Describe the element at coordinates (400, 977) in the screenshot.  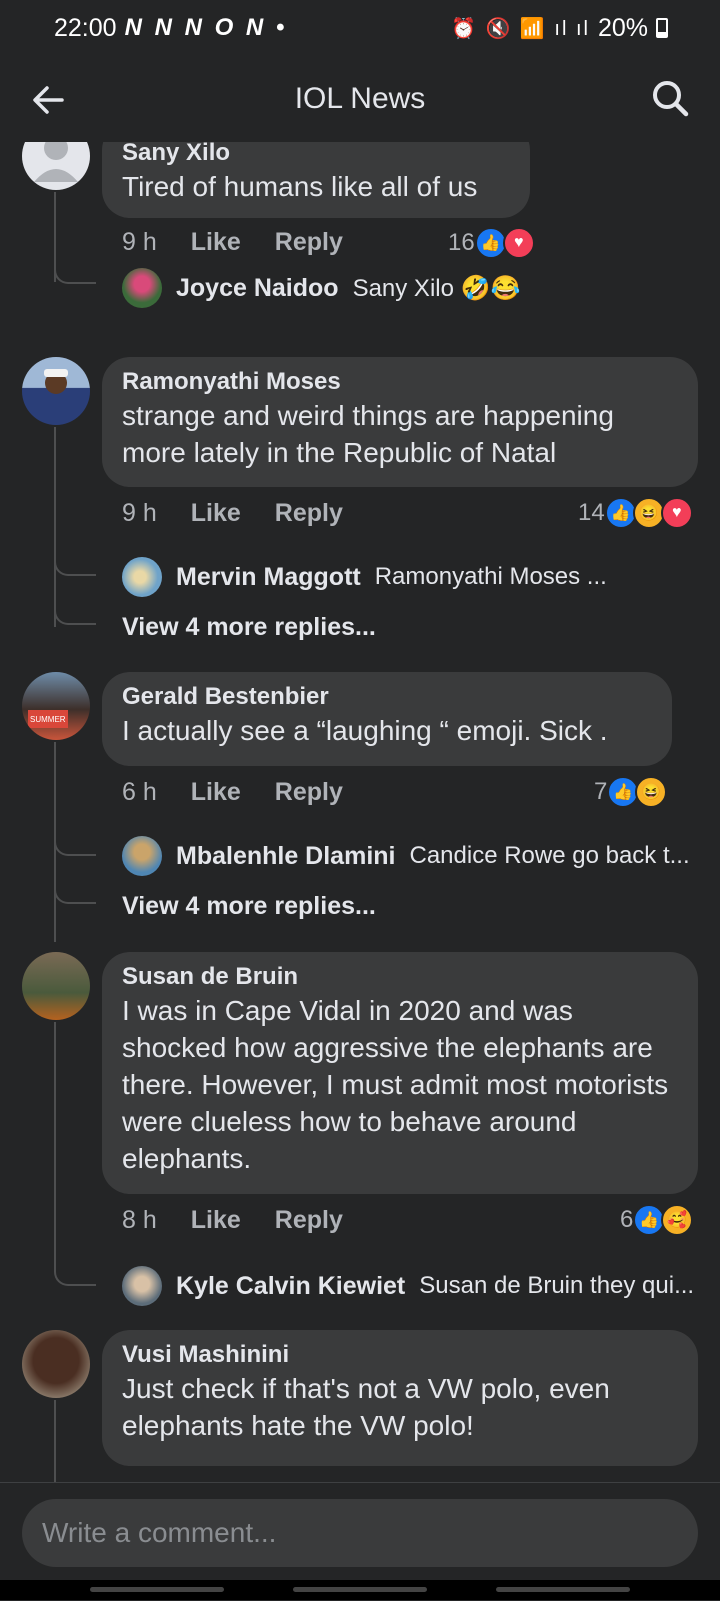
I see `comment-author: Susan de Bruin` at that location.